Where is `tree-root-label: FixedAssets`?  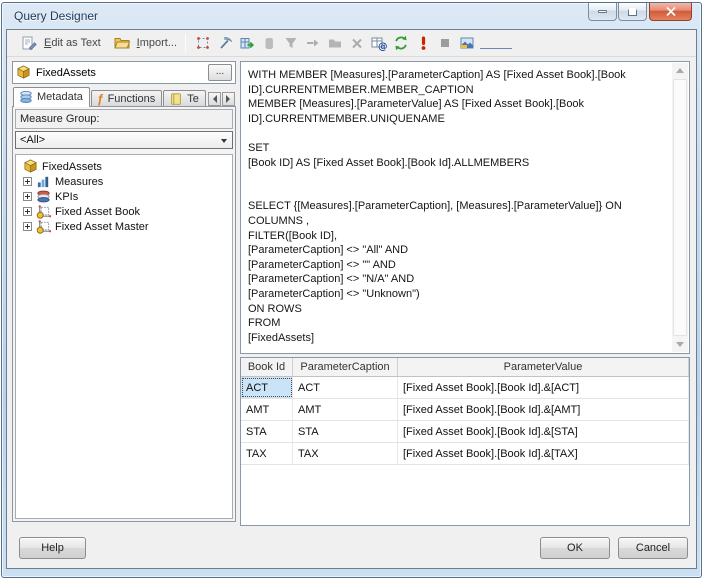 tree-root-label: FixedAssets is located at coordinates (72, 166).